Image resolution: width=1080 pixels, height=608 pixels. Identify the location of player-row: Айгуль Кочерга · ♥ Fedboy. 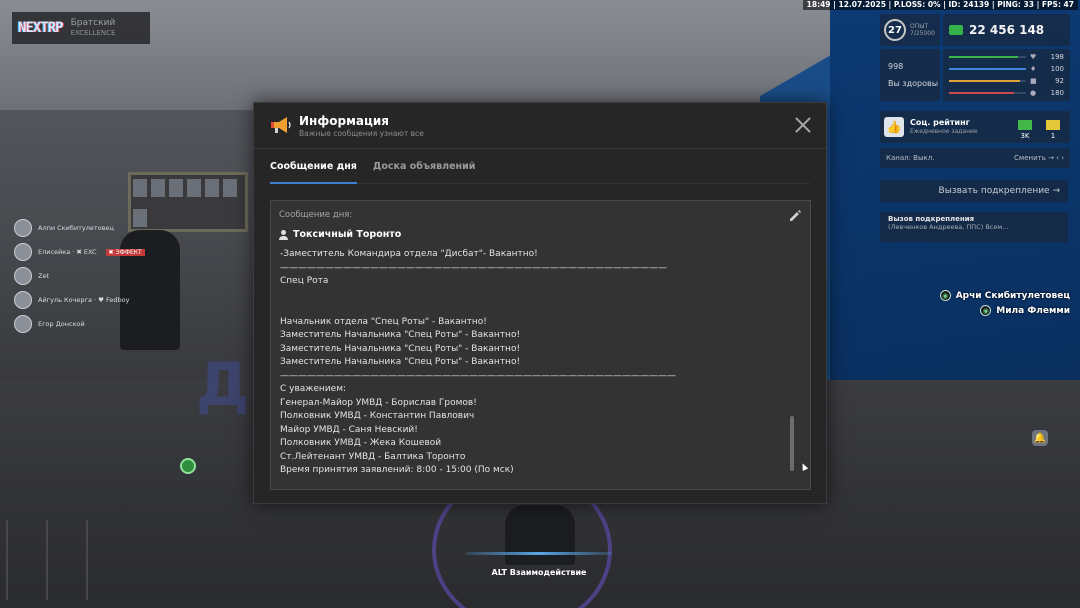
(84, 300).